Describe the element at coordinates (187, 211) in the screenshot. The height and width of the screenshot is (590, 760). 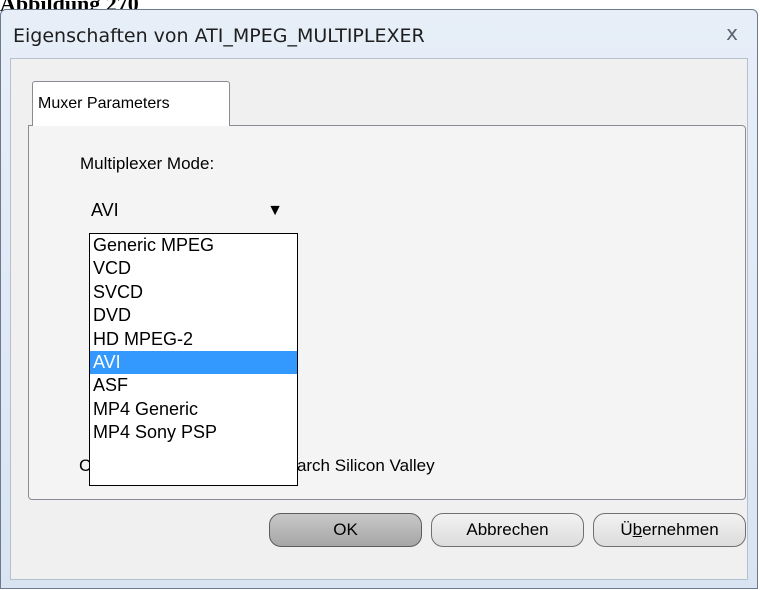
I see `multiplexer-mode-select: AVI ▼` at that location.